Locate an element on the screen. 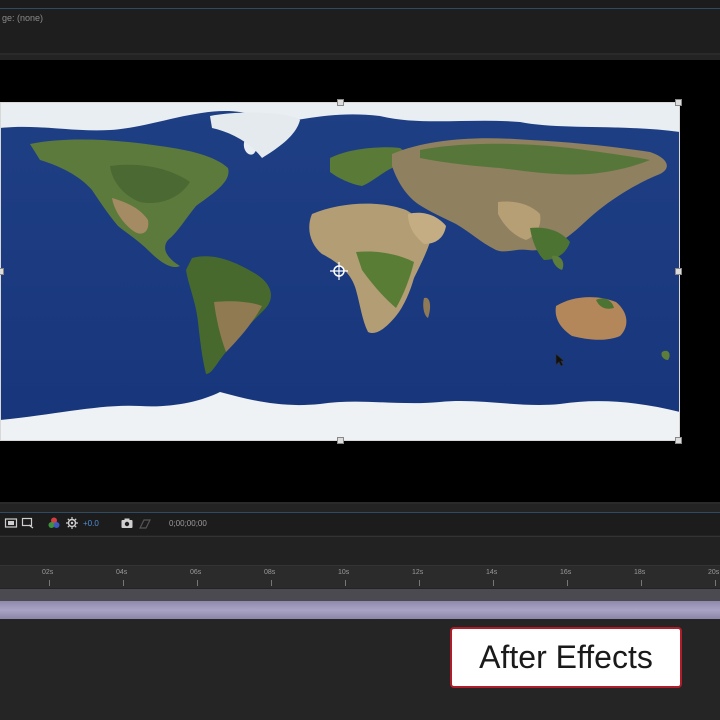 This screenshot has height=720, width=720. transform-handle-top-right is located at coordinates (678, 102).